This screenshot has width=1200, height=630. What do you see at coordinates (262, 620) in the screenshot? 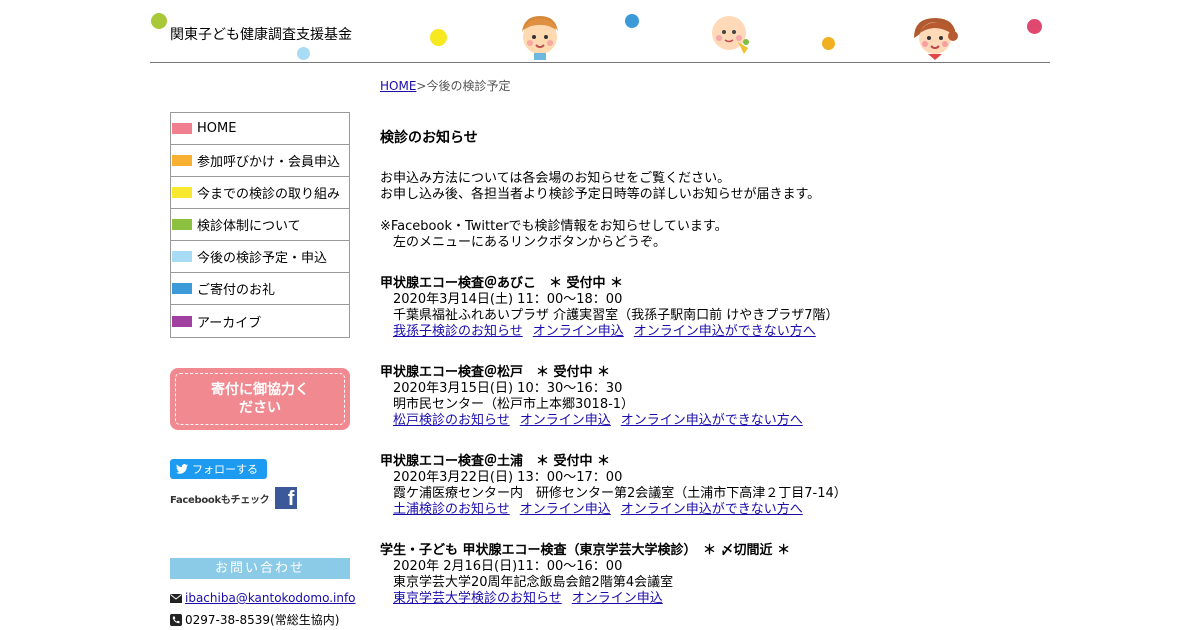
I see `contact-phone: 0297-38-8539(常総生協内)` at bounding box center [262, 620].